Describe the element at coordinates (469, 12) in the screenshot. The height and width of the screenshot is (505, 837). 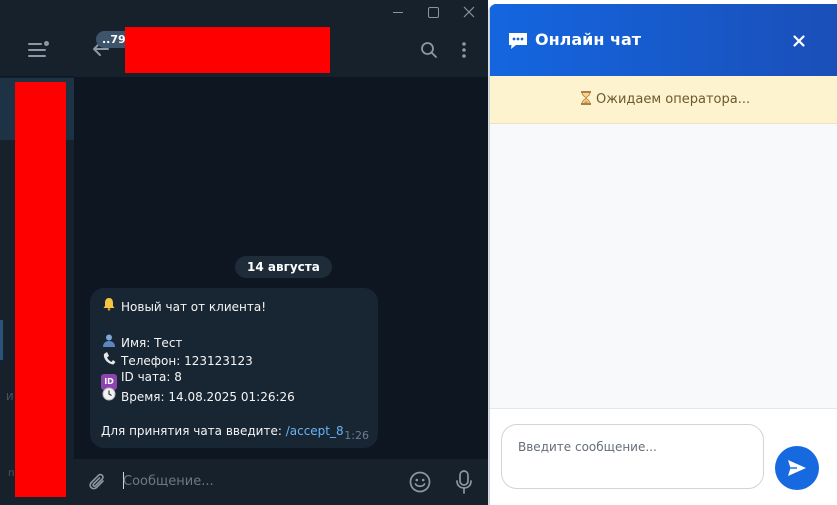
I see `close-window-icon` at that location.